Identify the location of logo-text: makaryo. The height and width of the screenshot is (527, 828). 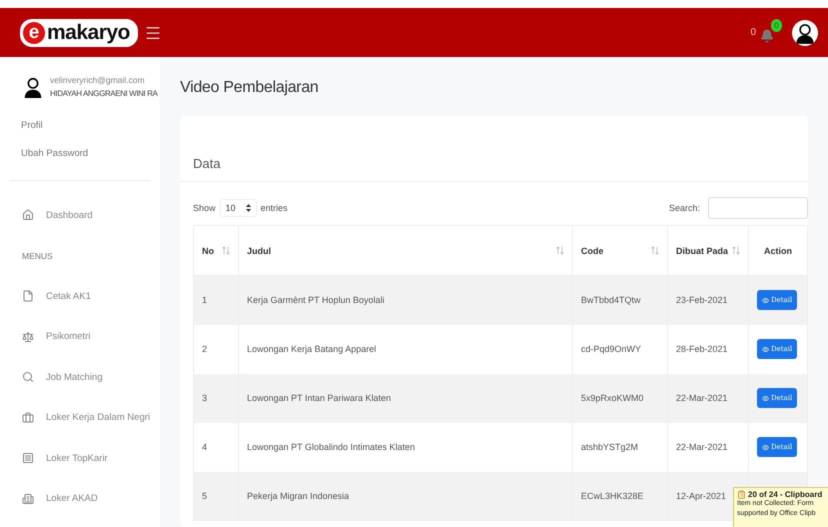
(88, 32).